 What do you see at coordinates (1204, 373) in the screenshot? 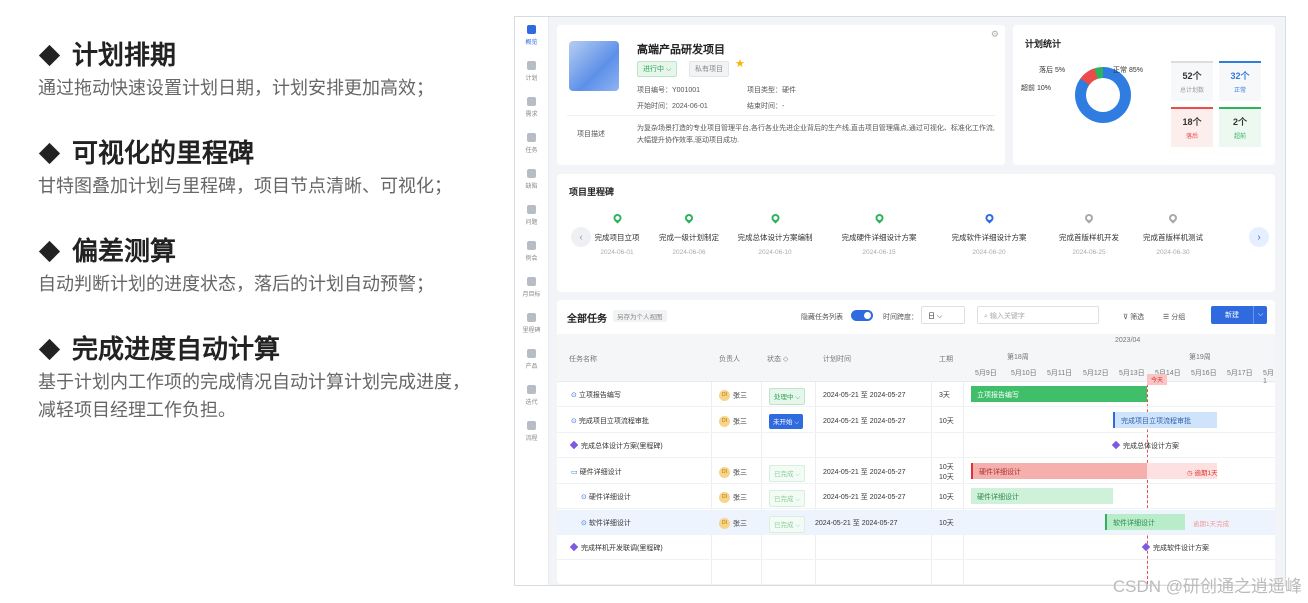
I see `day-label: 5月16日` at bounding box center [1204, 373].